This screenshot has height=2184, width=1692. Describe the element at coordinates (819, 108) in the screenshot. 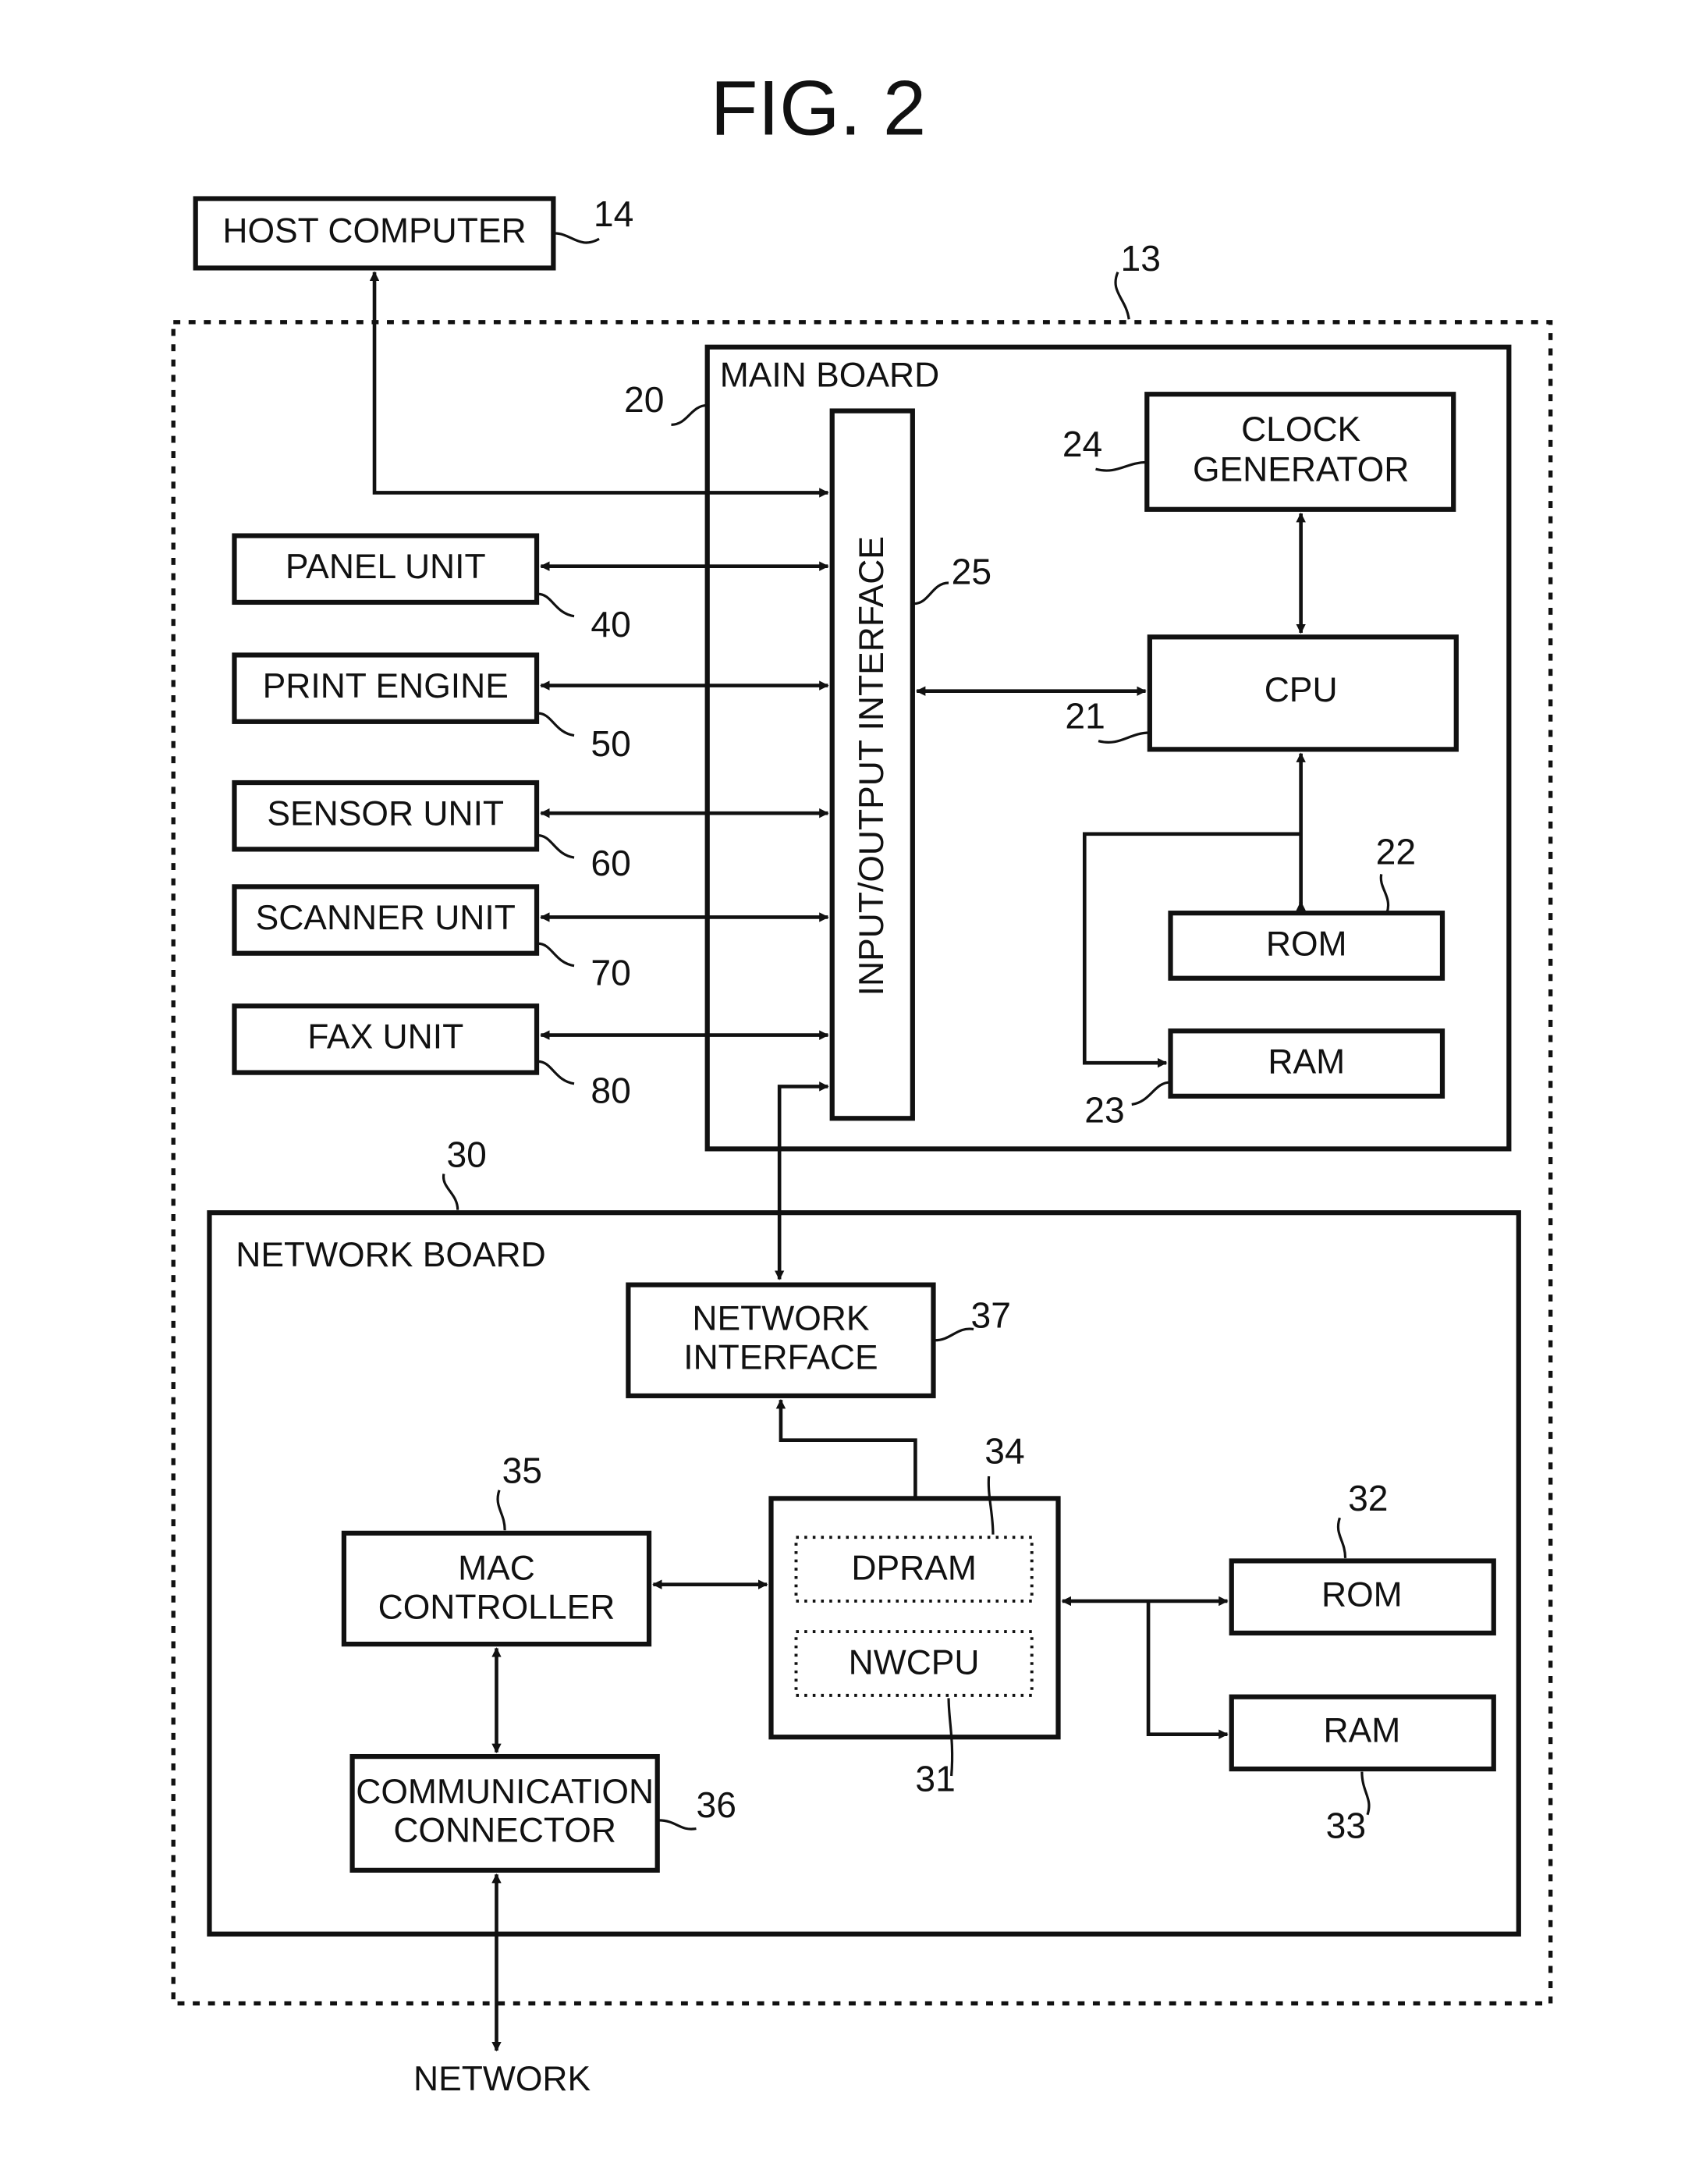

I see `figure-title: FIG. 2` at that location.